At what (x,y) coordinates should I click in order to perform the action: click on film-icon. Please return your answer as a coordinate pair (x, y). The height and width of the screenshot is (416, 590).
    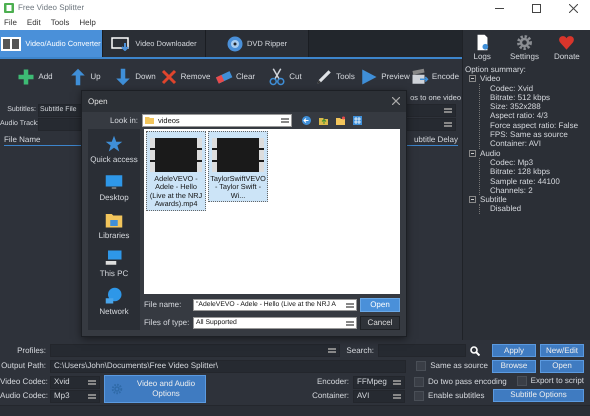
    Looking at the image, I should click on (11, 43).